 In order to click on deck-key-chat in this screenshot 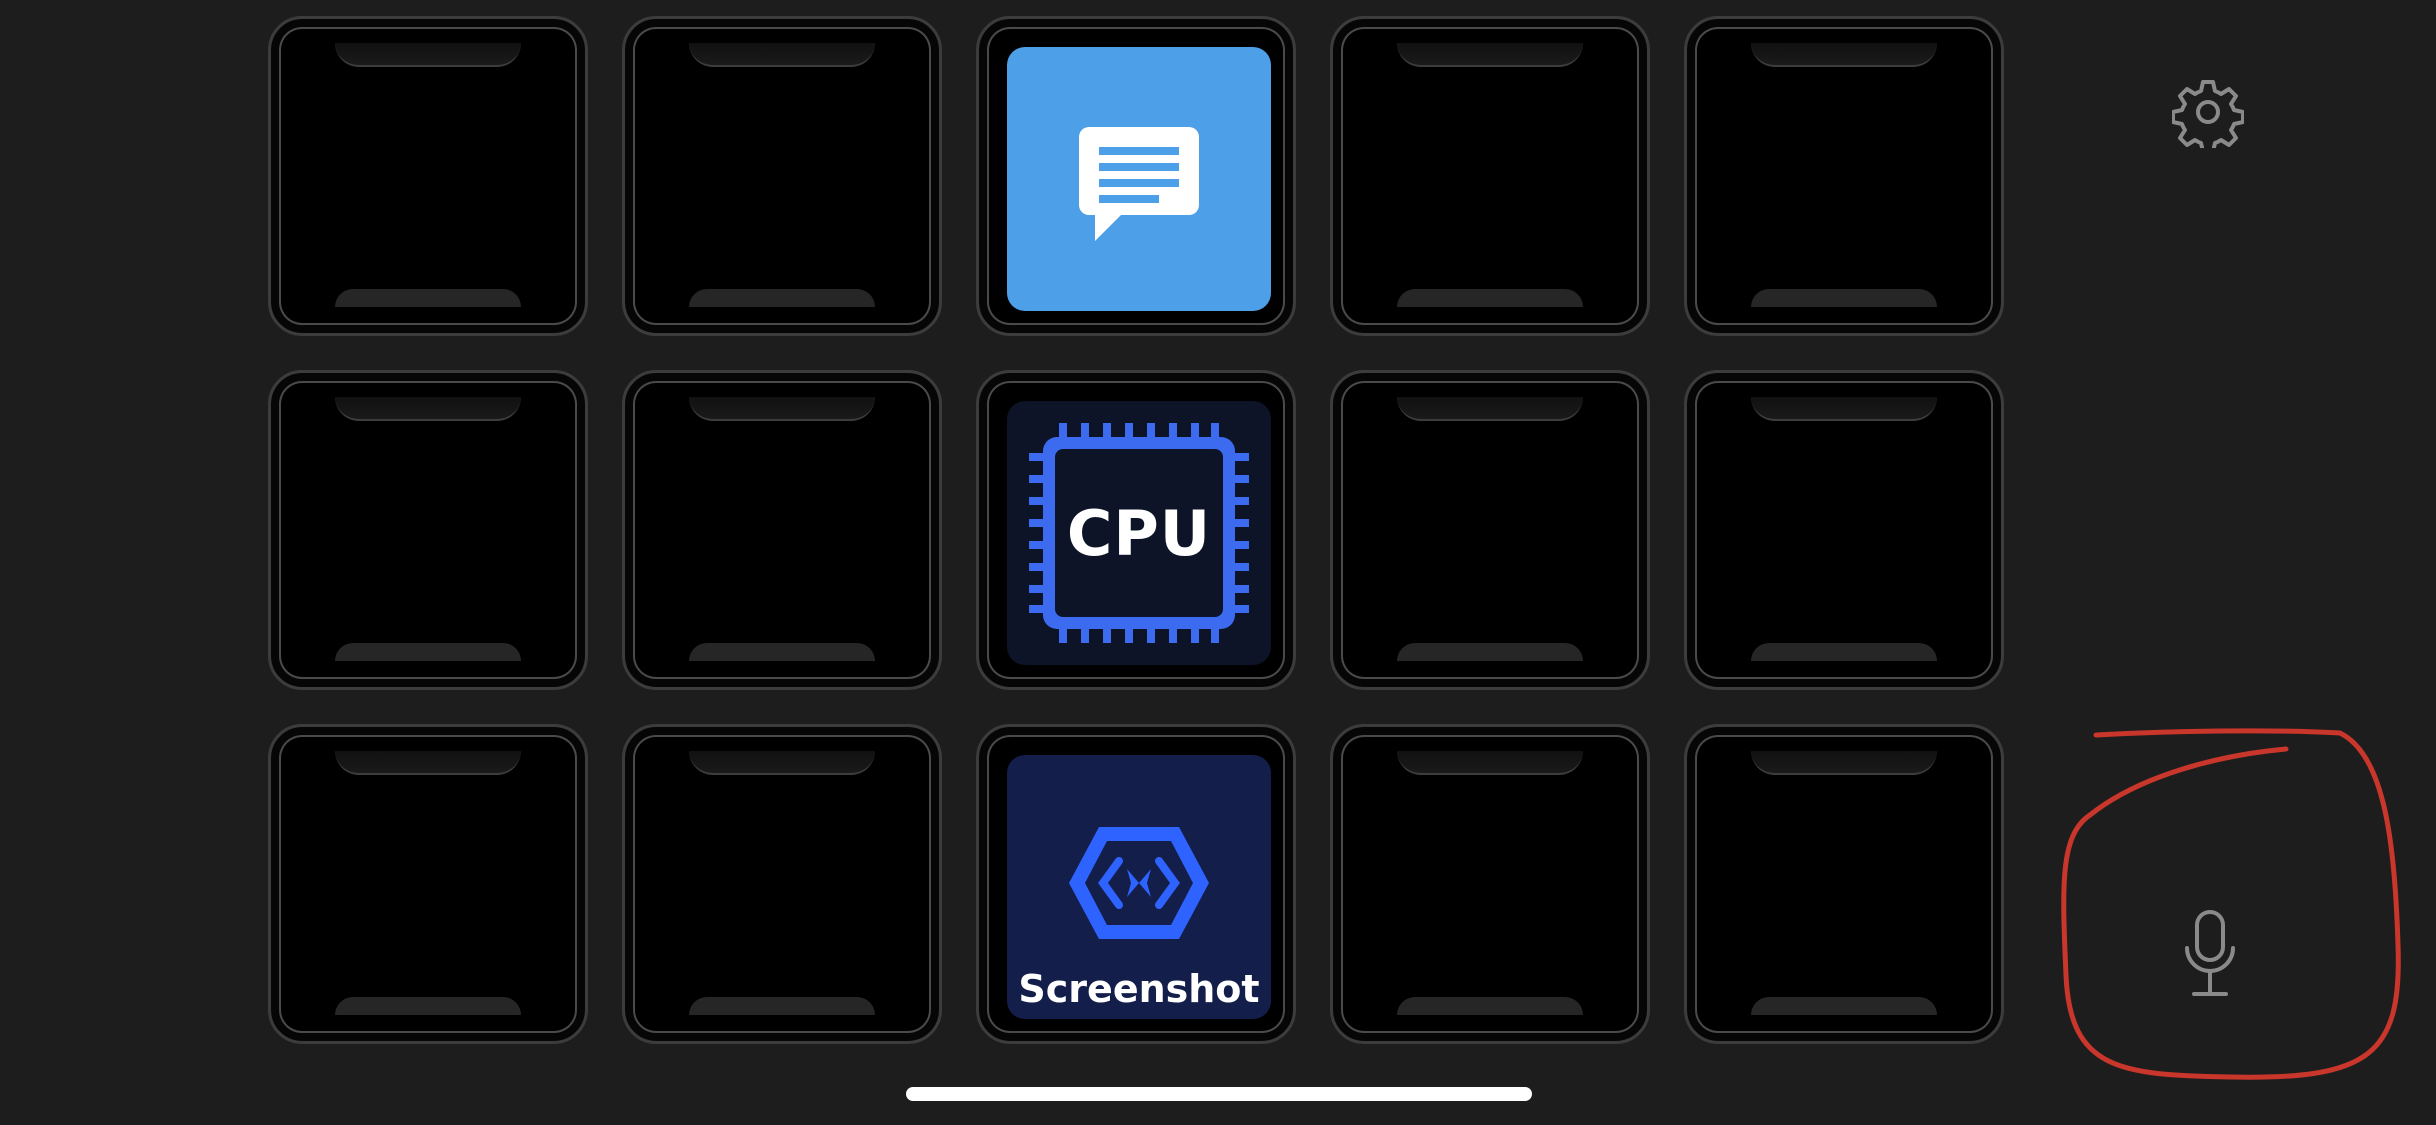, I will do `click(1136, 176)`.